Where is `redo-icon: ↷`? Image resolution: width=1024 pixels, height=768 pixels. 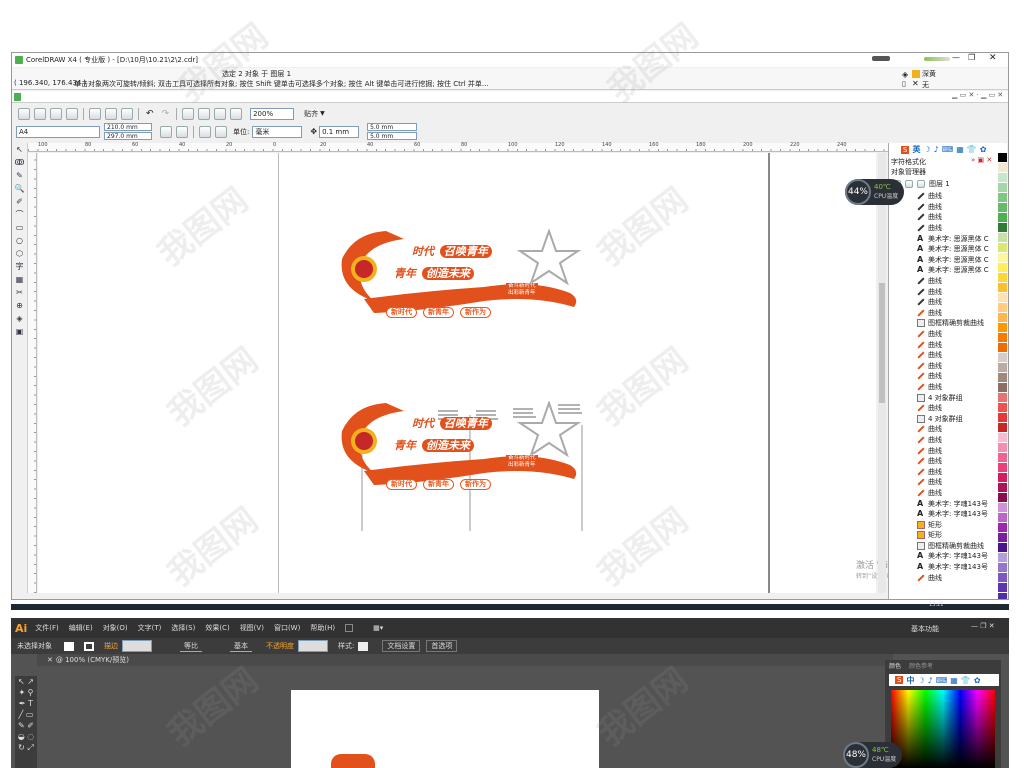 redo-icon: ↷ is located at coordinates (166, 114).